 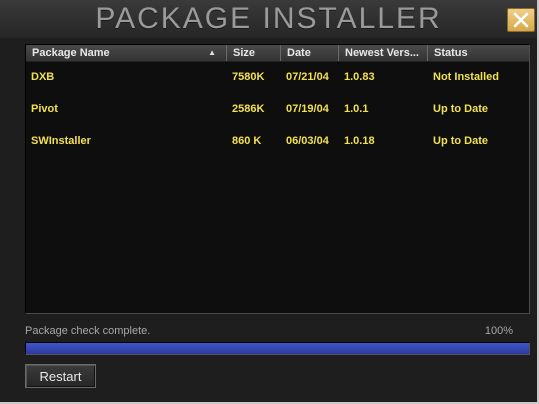 I want to click on column-header-label: Package Name, so click(x=71, y=53).